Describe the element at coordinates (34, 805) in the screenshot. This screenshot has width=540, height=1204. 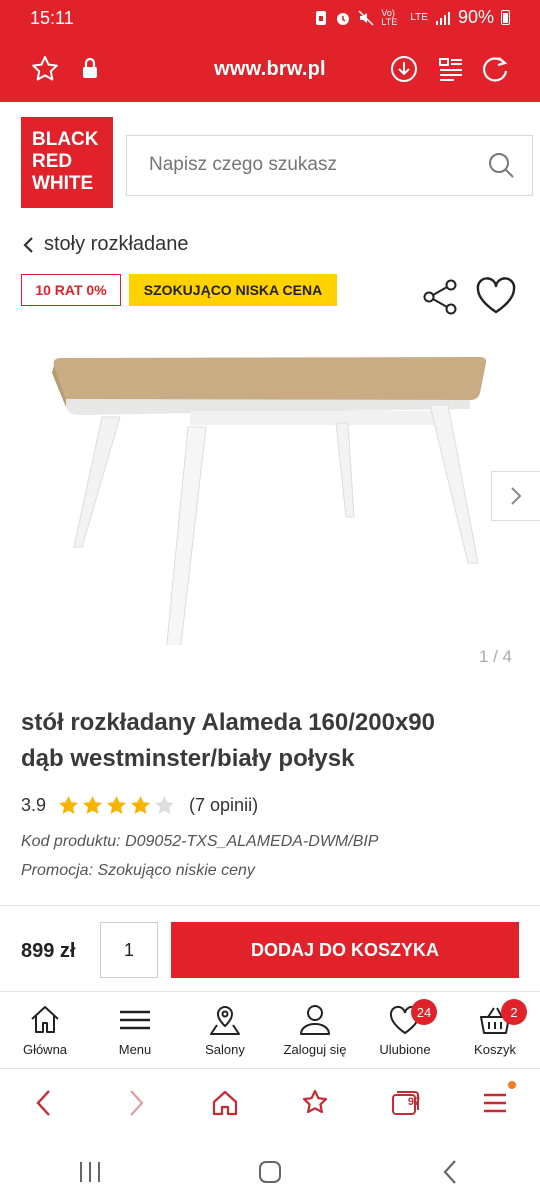
I see `rating-value: 3.9` at that location.